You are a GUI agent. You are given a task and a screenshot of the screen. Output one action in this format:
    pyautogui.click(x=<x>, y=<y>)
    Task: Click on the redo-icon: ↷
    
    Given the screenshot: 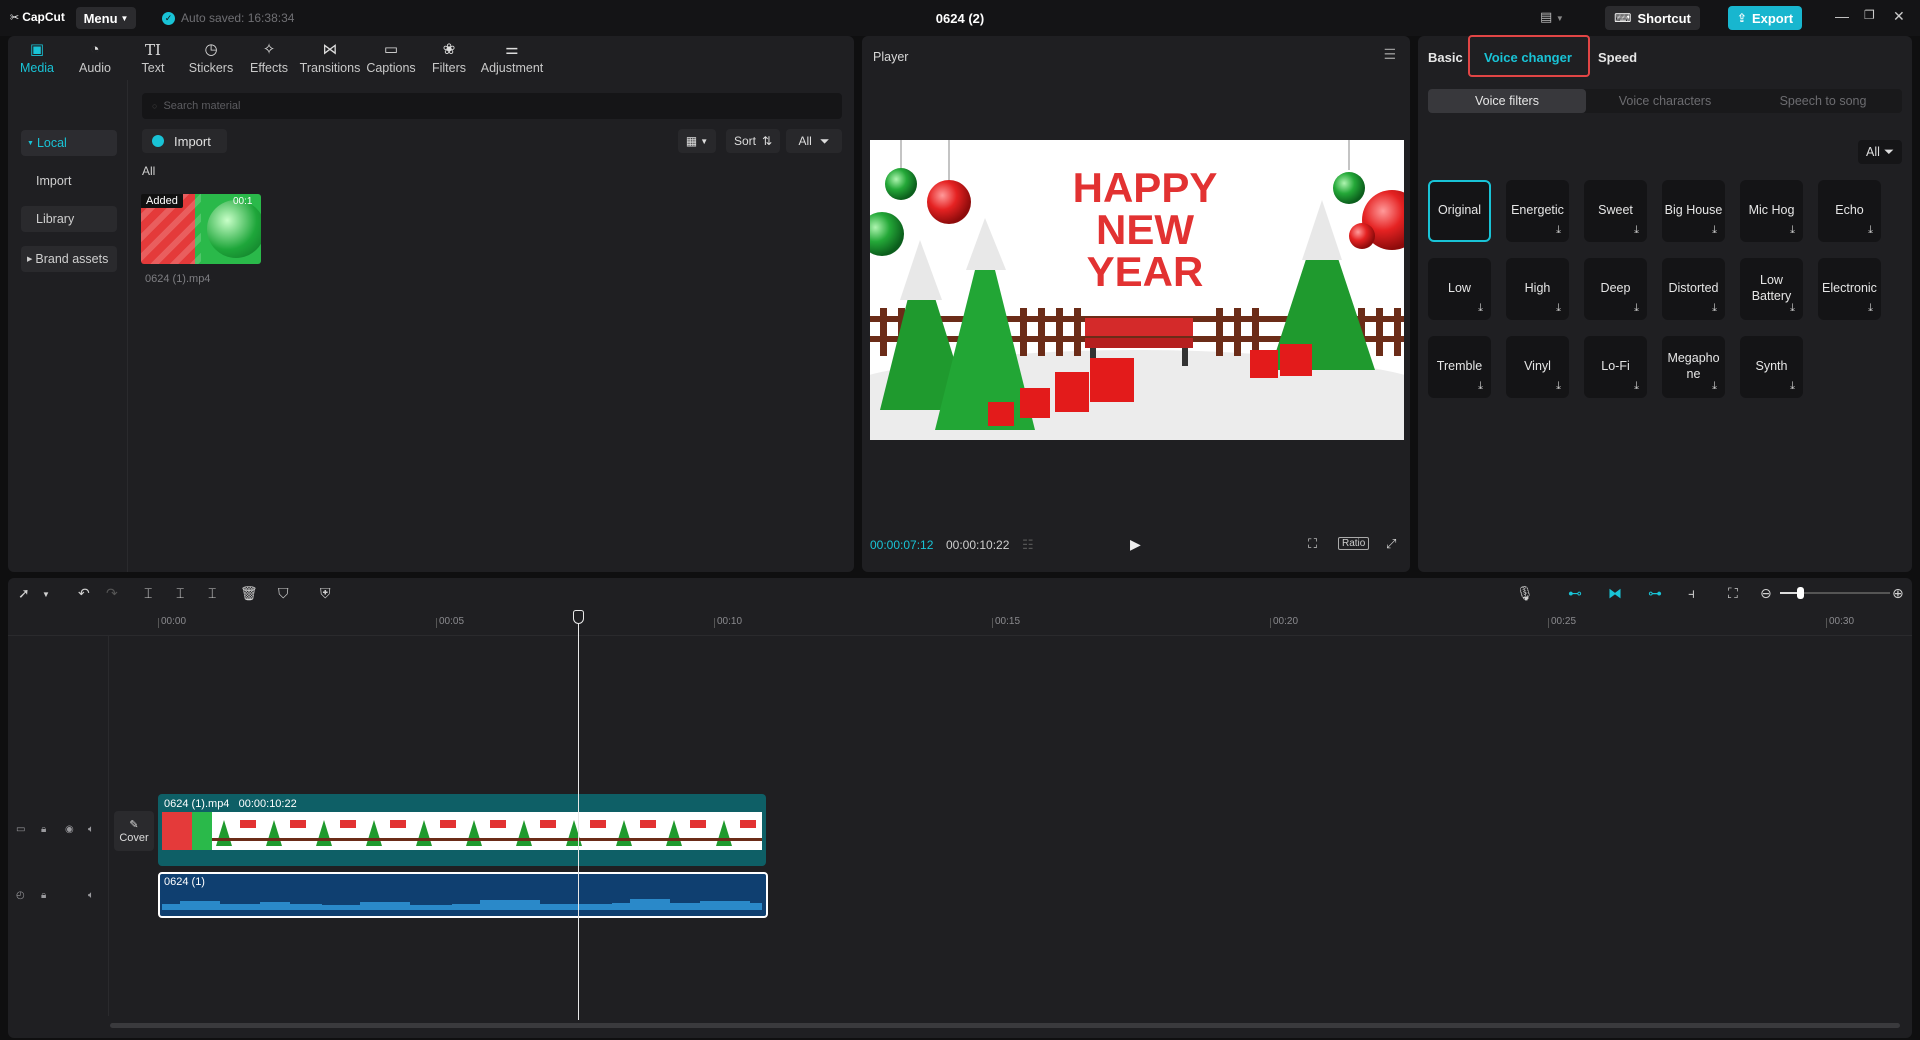 What is the action you would take?
    pyautogui.click(x=112, y=593)
    